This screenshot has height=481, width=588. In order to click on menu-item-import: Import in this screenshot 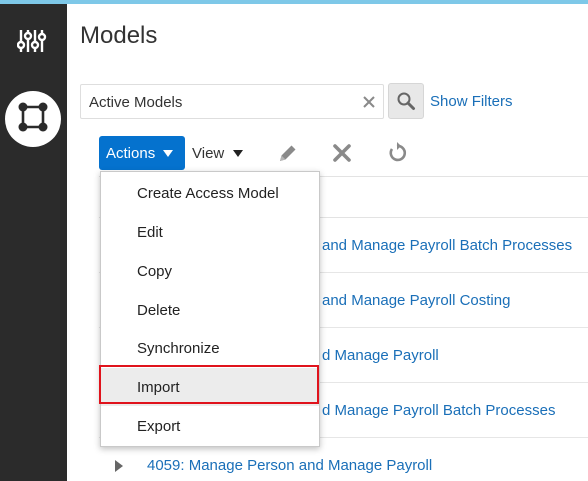, I will do `click(210, 387)`.